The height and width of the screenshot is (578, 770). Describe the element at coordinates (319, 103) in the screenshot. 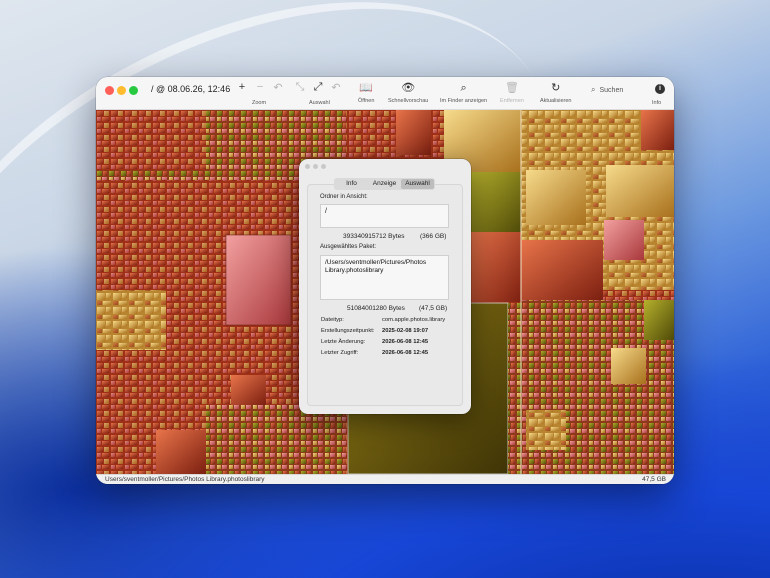

I see `selection-label: Auswahl` at that location.